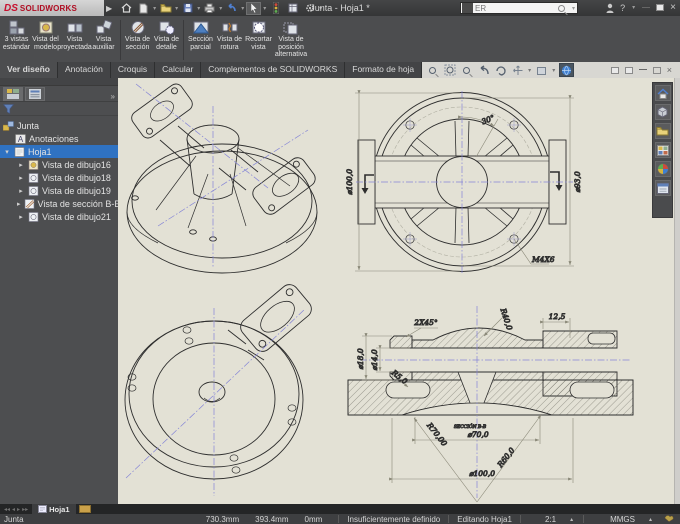 The width and height of the screenshot is (680, 524). I want to click on rotate-view-icon, so click(500, 70).